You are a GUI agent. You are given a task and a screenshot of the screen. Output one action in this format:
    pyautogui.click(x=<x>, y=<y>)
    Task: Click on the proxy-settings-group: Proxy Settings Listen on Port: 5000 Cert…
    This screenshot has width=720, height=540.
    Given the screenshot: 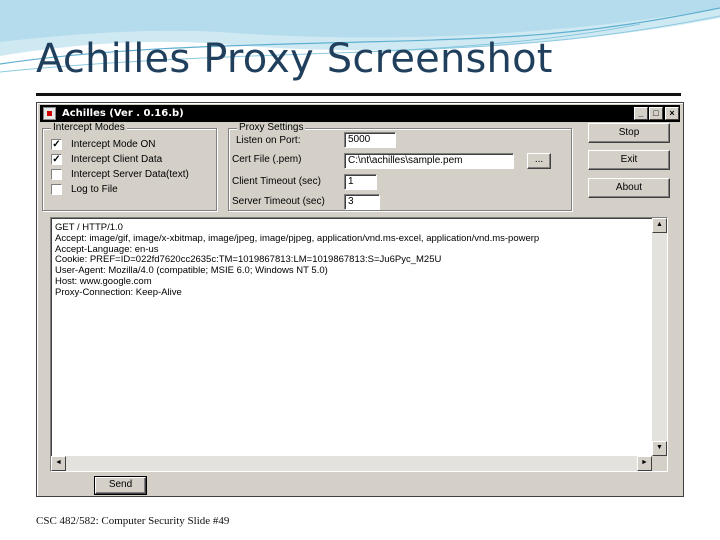 What is the action you would take?
    pyautogui.click(x=400, y=166)
    